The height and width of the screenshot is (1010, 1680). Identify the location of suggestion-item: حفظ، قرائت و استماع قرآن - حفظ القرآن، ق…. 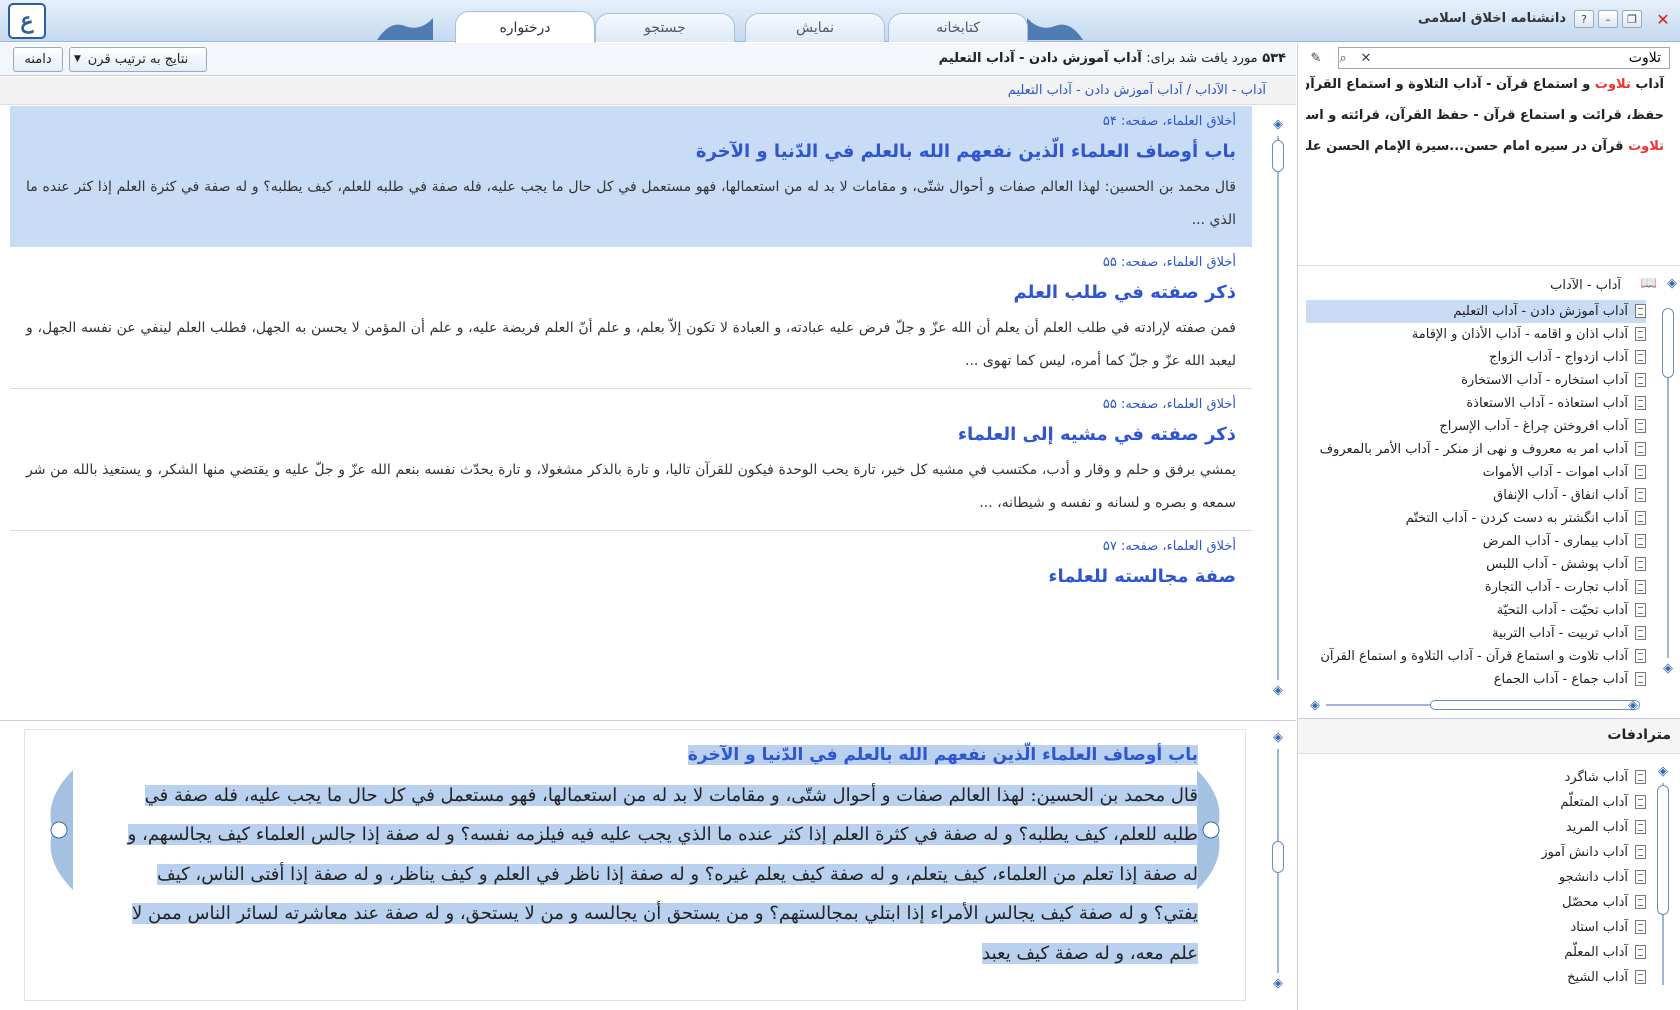
(1492, 117).